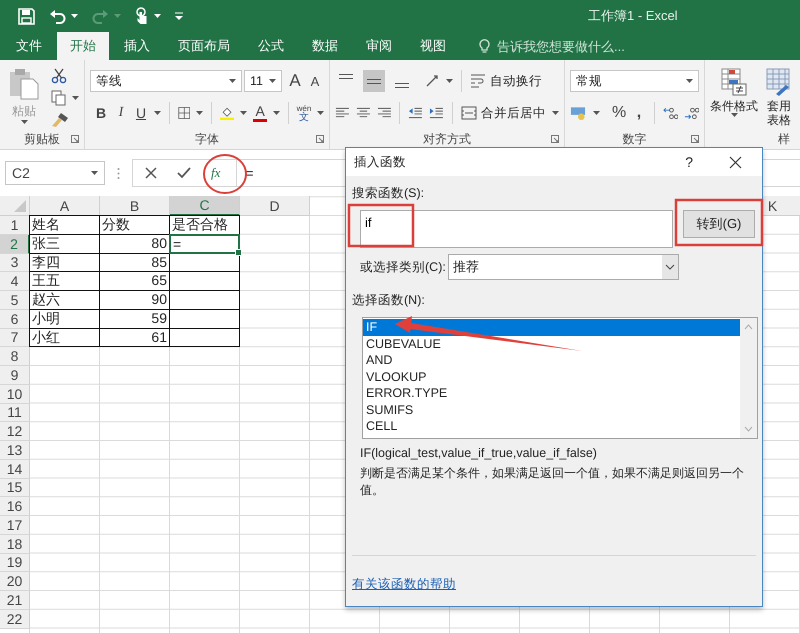 Image resolution: width=800 pixels, height=633 pixels. I want to click on column-header: B, so click(135, 206).